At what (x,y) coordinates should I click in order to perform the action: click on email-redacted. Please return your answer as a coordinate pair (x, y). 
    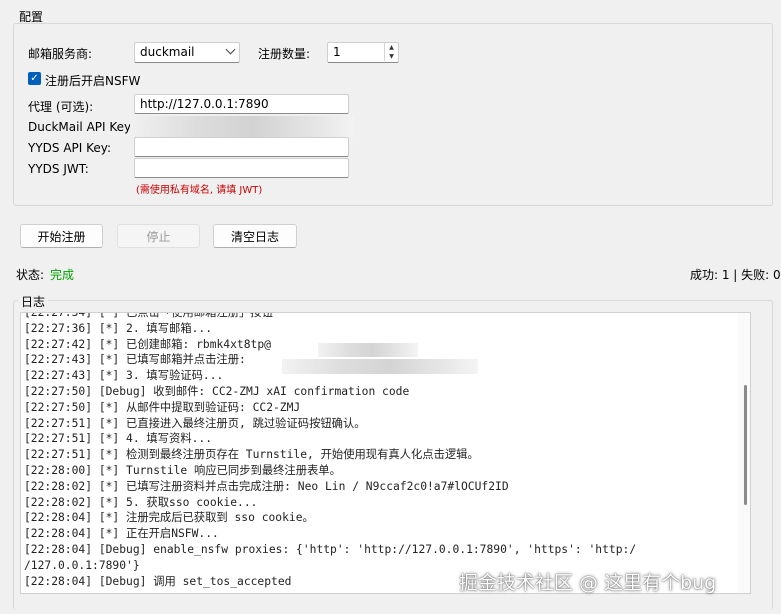
    Looking at the image, I should click on (380, 366).